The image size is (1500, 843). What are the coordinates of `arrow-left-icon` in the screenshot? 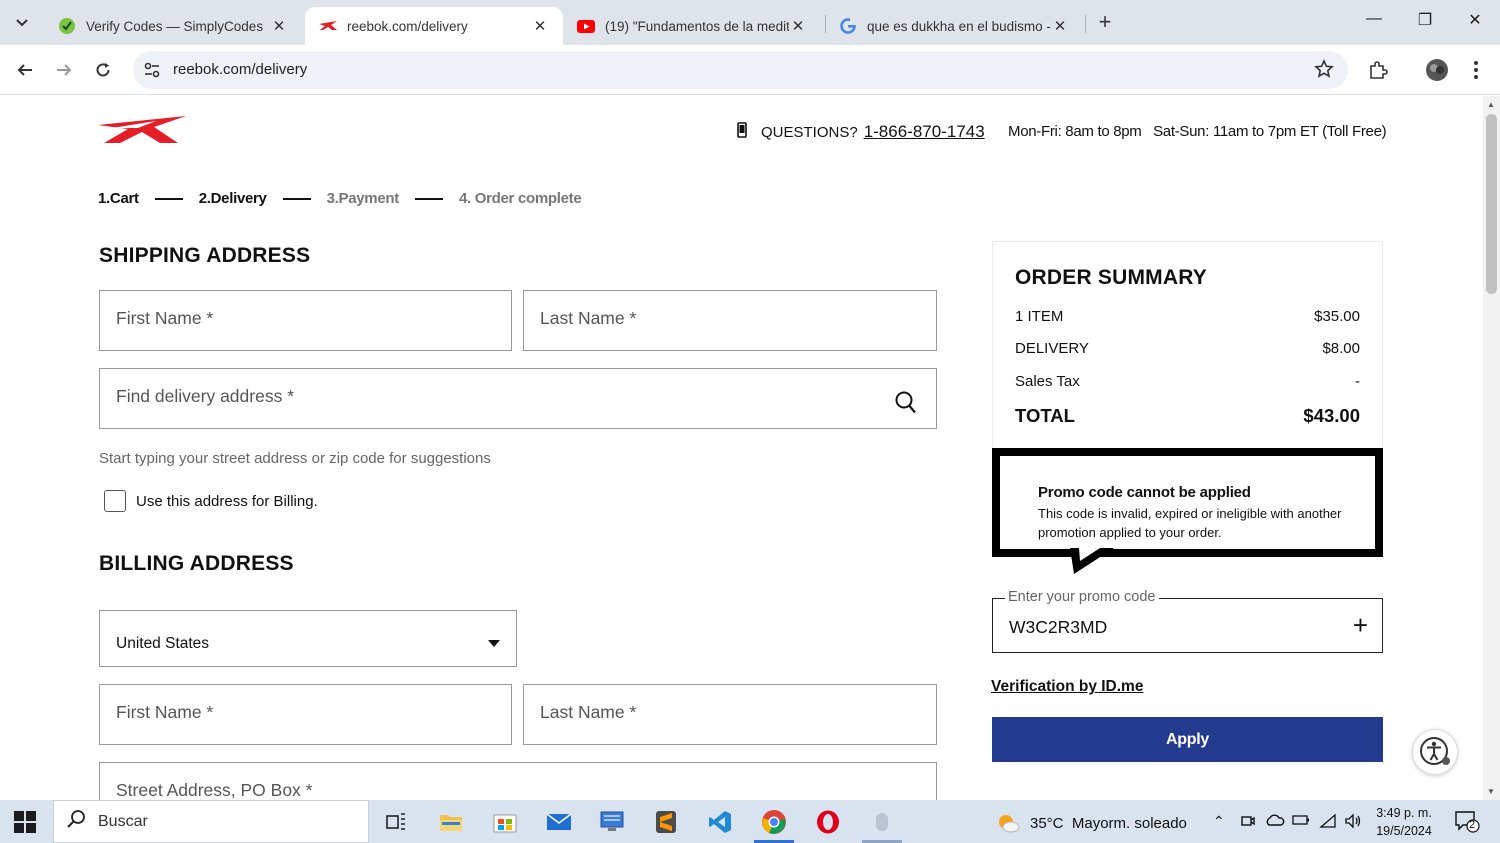 It's located at (24, 70).